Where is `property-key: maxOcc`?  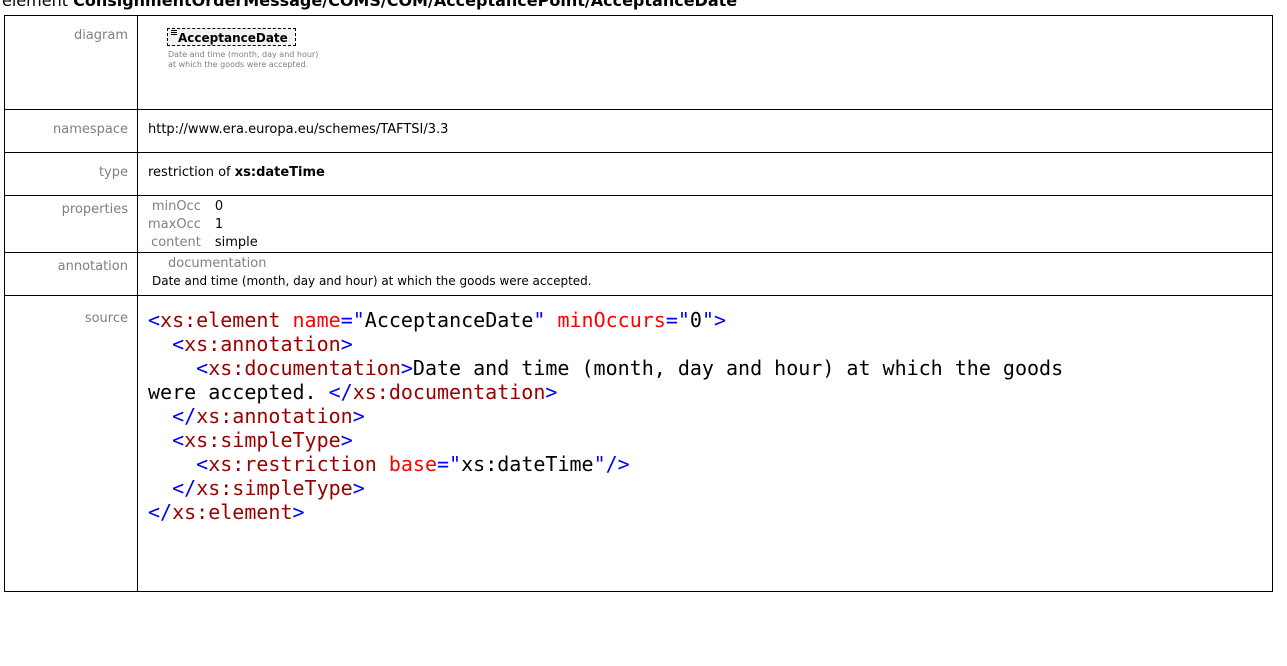 property-key: maxOcc is located at coordinates (174, 224).